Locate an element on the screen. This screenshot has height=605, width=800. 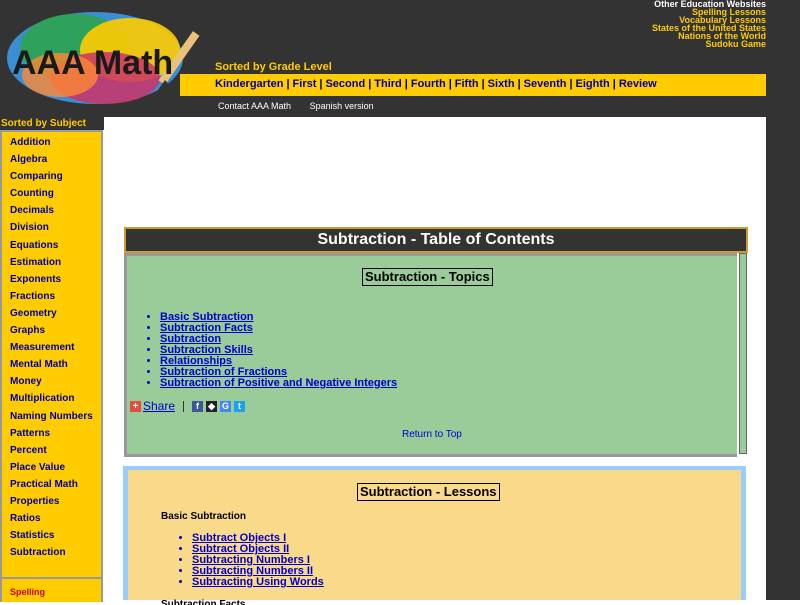
subject-link: Counting is located at coordinates (55, 196).